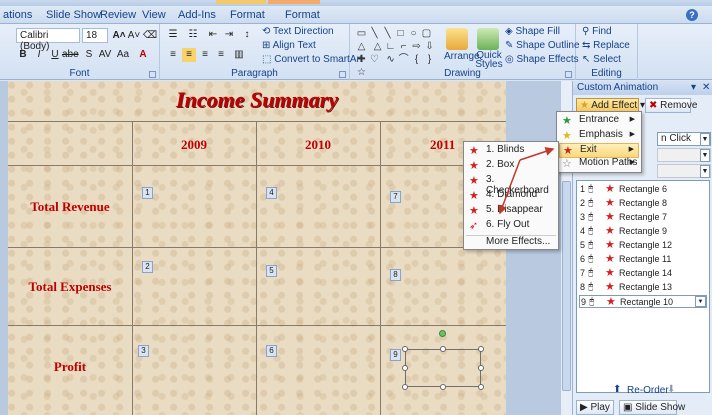  Describe the element at coordinates (526, 181) in the screenshot. I see `annotation-arrows` at that location.